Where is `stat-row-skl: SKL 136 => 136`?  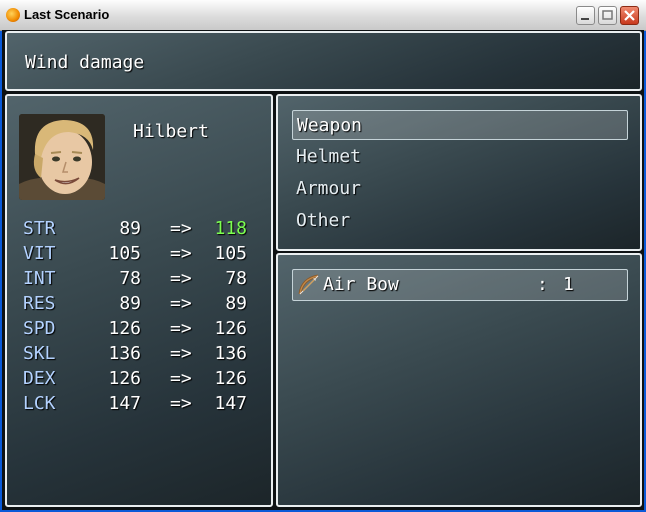 stat-row-skl: SKL 136 => 136 is located at coordinates (135, 355).